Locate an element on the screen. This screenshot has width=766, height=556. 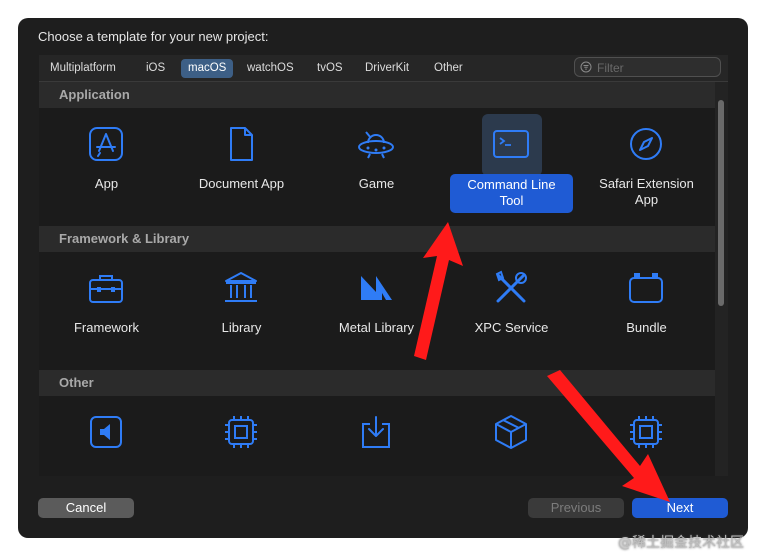
app-store-icon is located at coordinates (106, 144).